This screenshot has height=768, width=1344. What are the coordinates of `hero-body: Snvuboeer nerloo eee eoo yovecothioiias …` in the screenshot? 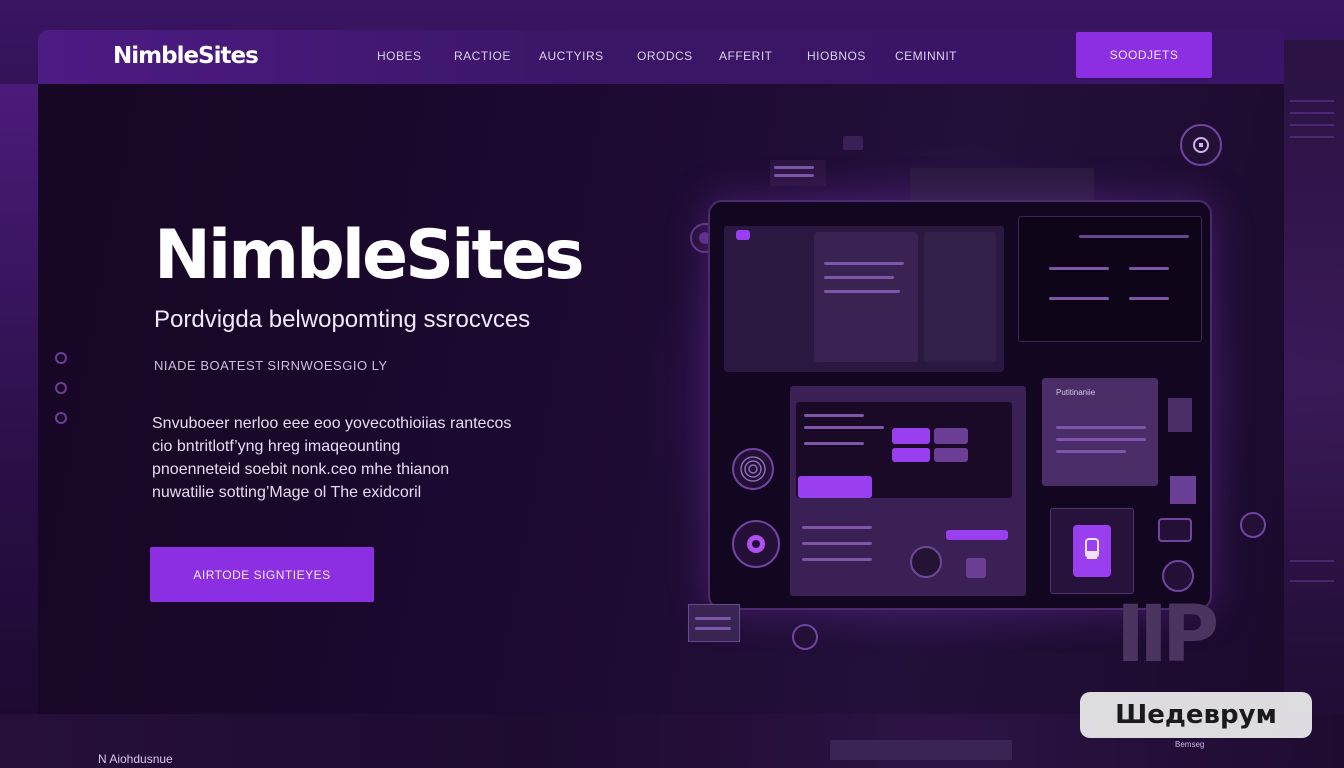 It's located at (331, 458).